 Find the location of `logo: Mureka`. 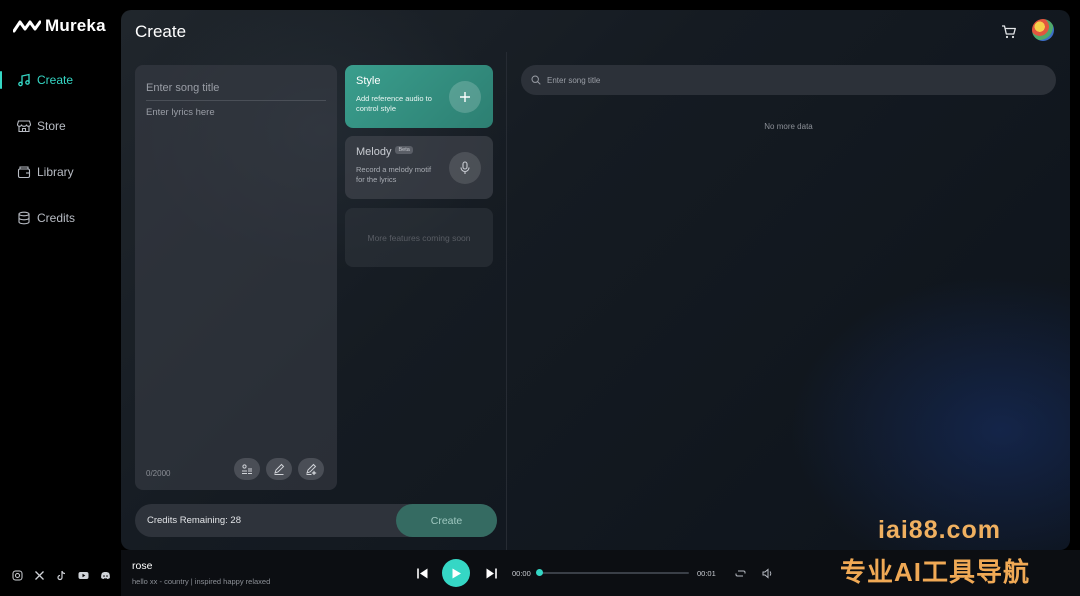

logo: Mureka is located at coordinates (59, 26).